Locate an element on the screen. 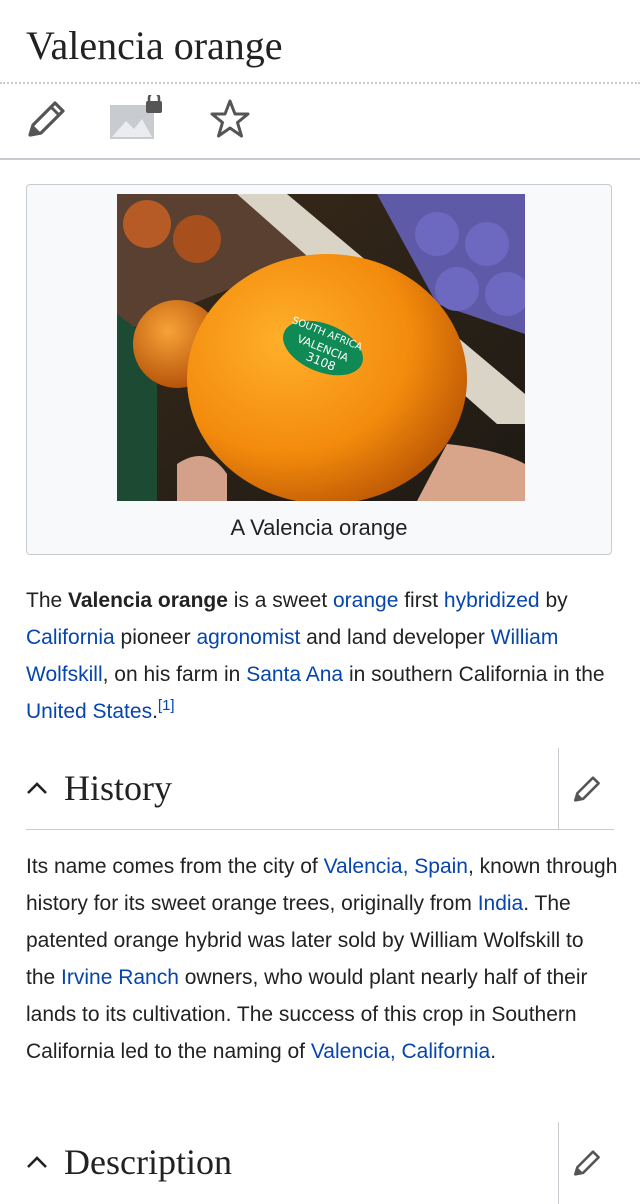  watch-button is located at coordinates (230, 119).